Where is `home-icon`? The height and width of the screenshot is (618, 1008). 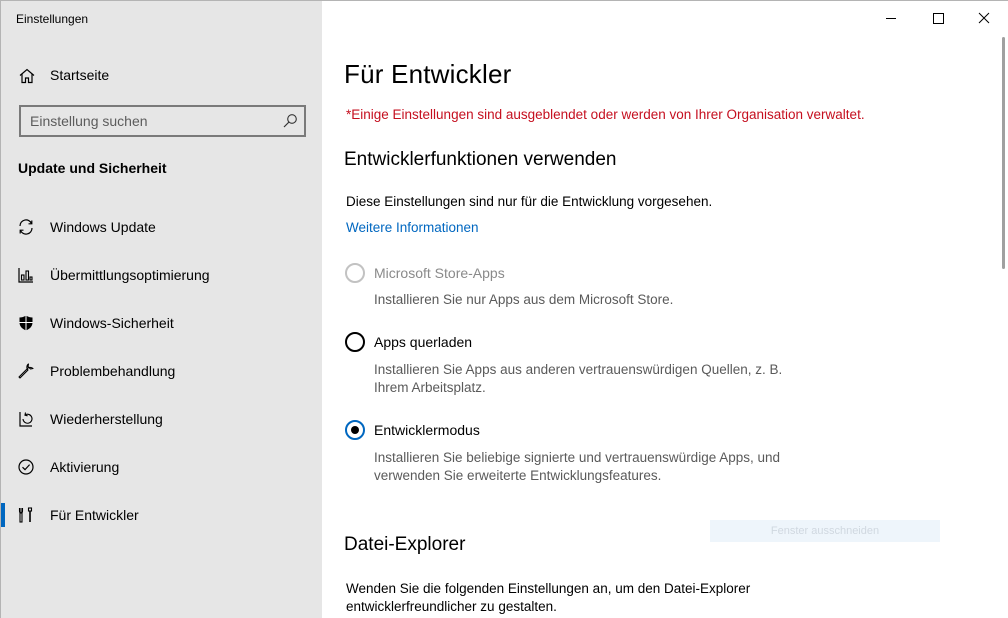
home-icon is located at coordinates (27, 76).